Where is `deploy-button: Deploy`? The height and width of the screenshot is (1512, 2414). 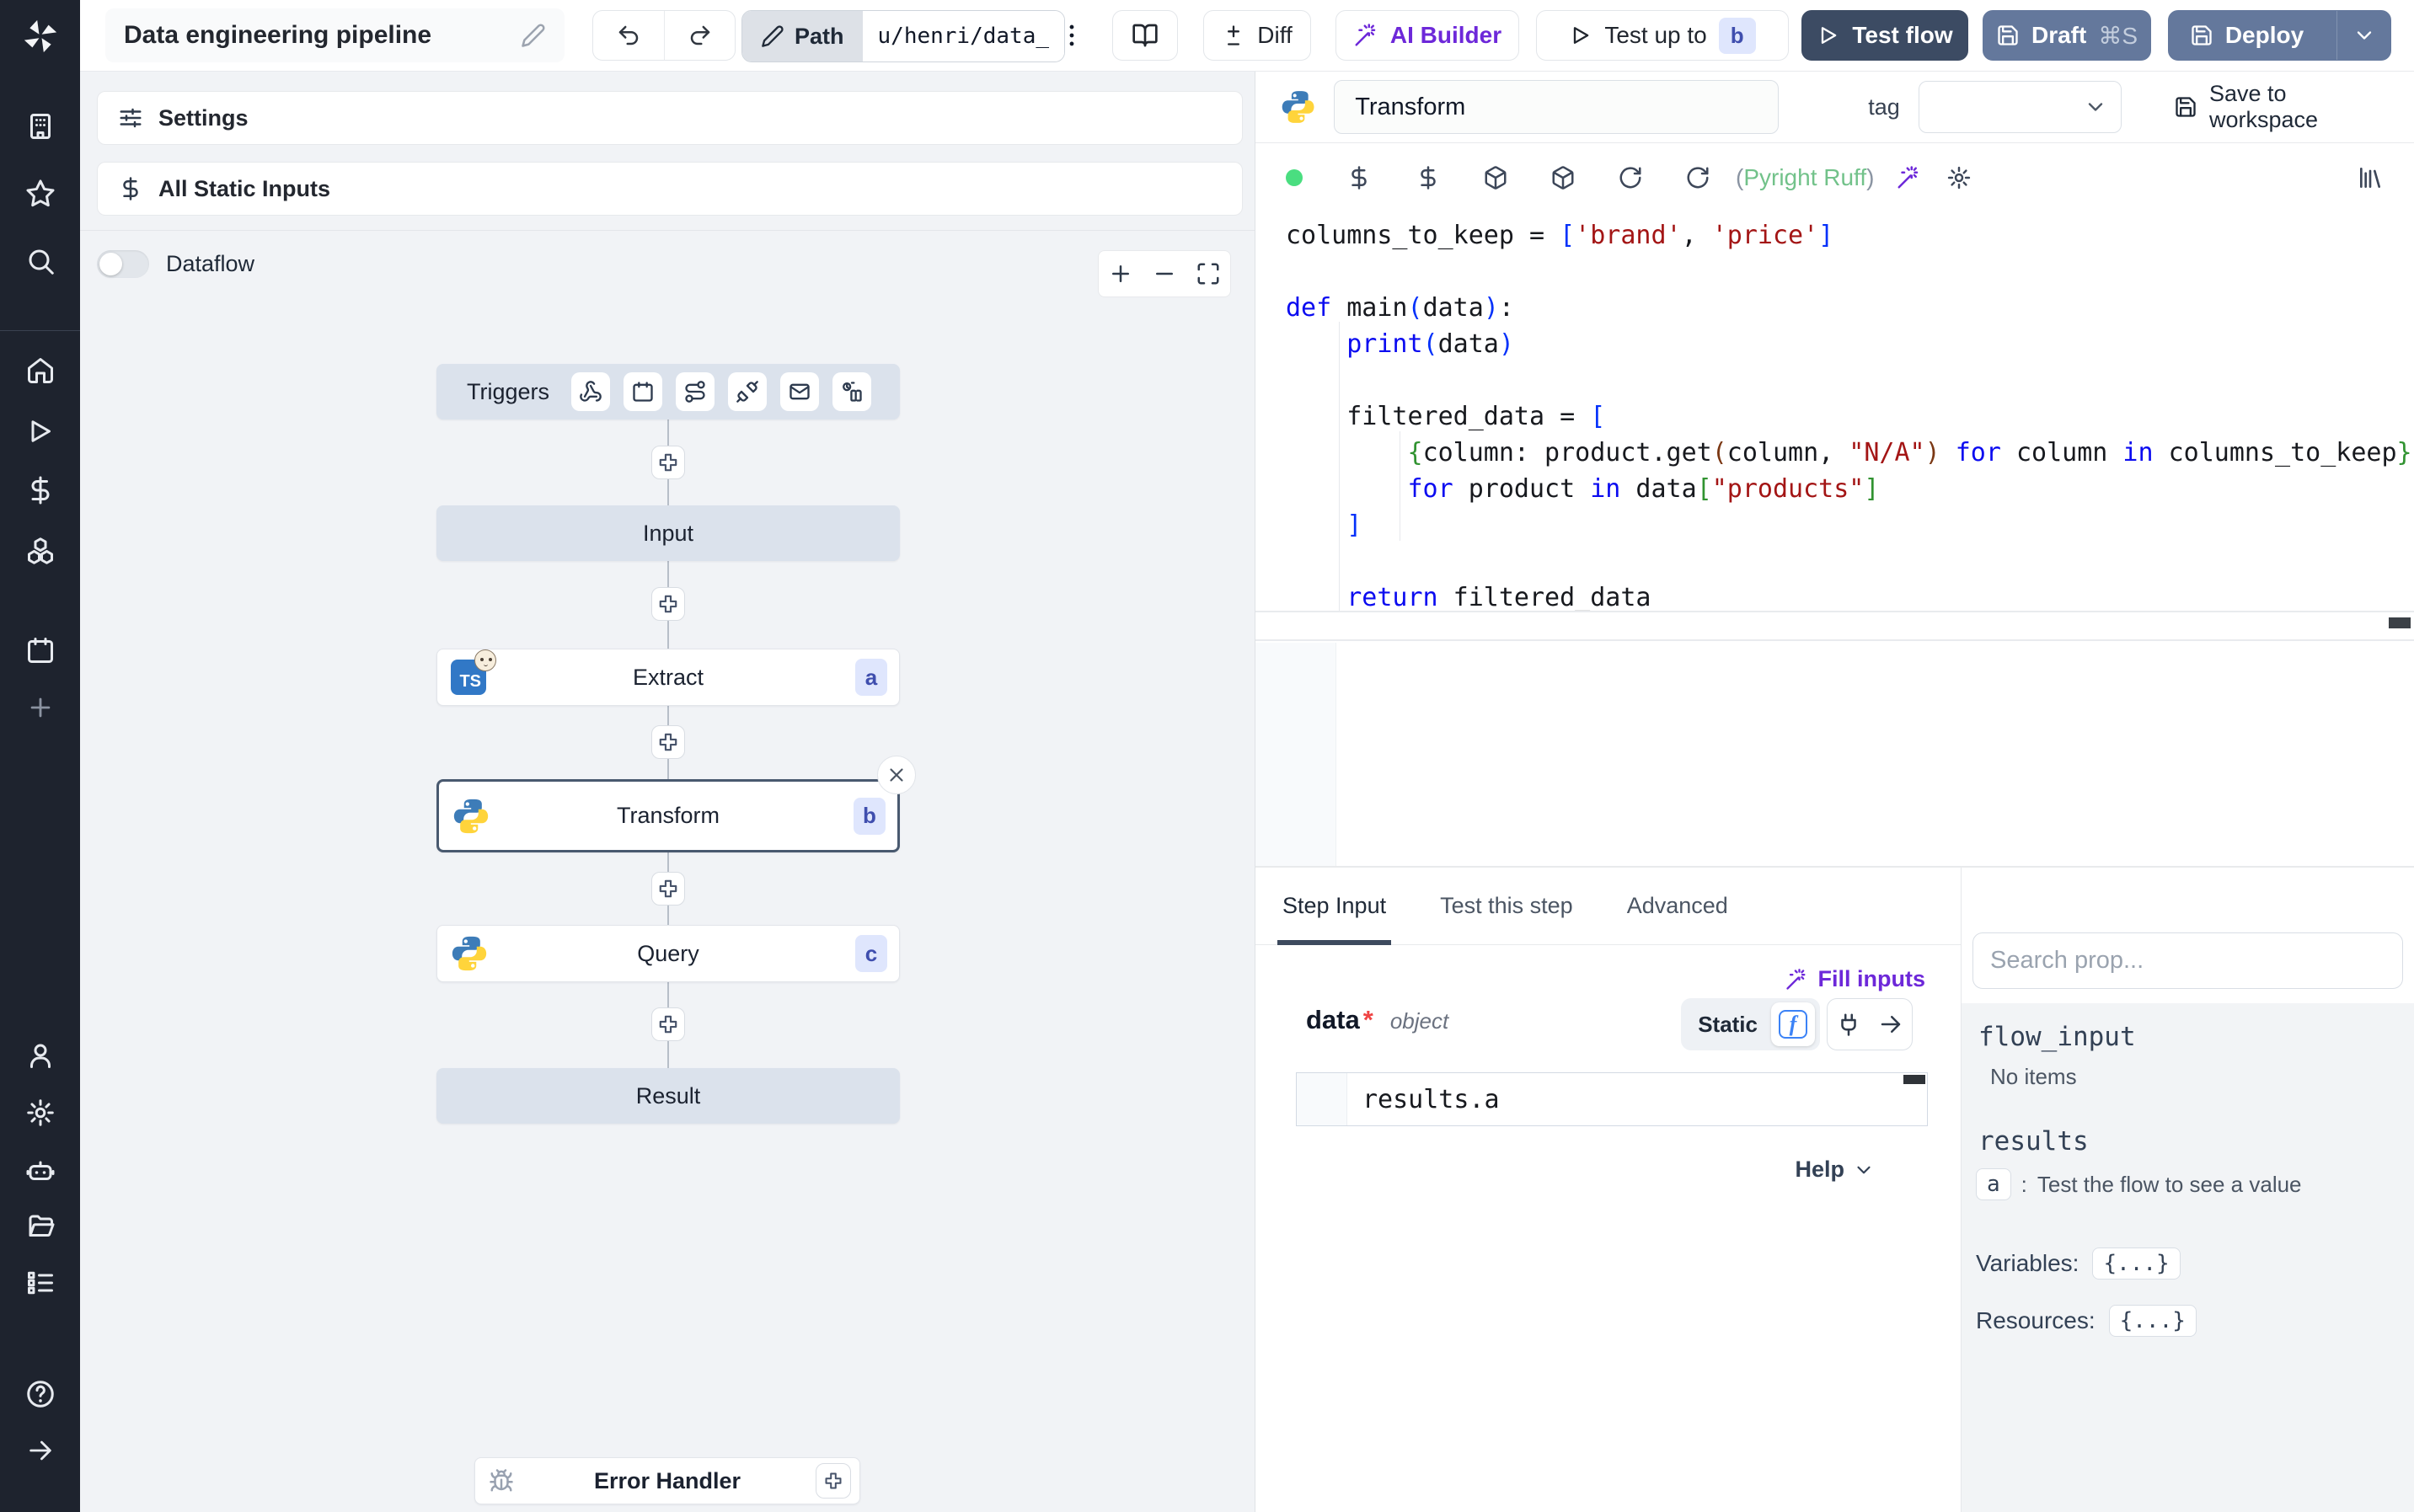
deploy-button: Deploy is located at coordinates (2247, 35).